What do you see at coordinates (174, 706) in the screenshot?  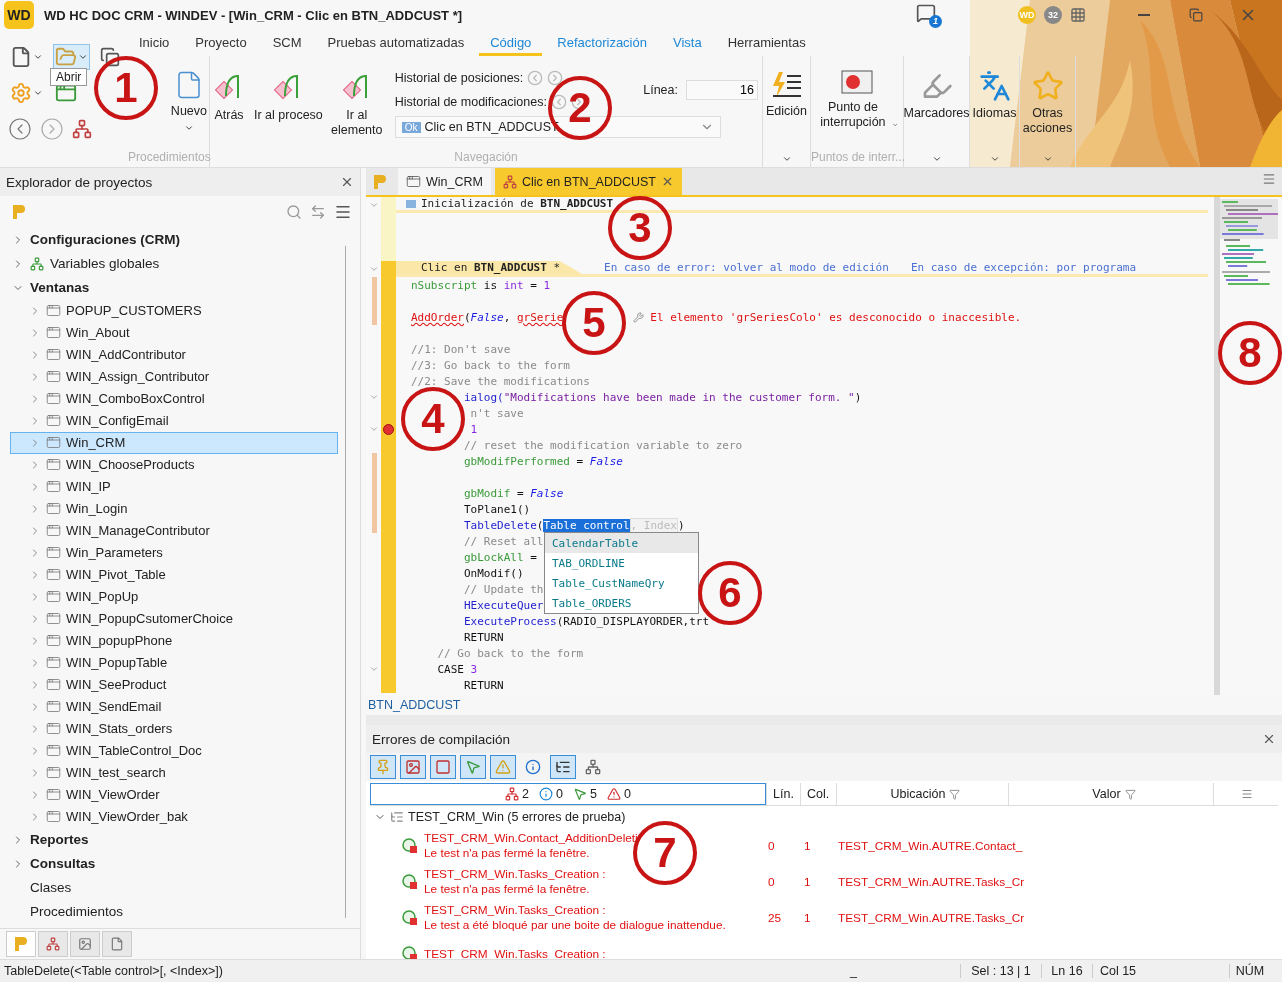 I see `window-item: WIN_SendEmail` at bounding box center [174, 706].